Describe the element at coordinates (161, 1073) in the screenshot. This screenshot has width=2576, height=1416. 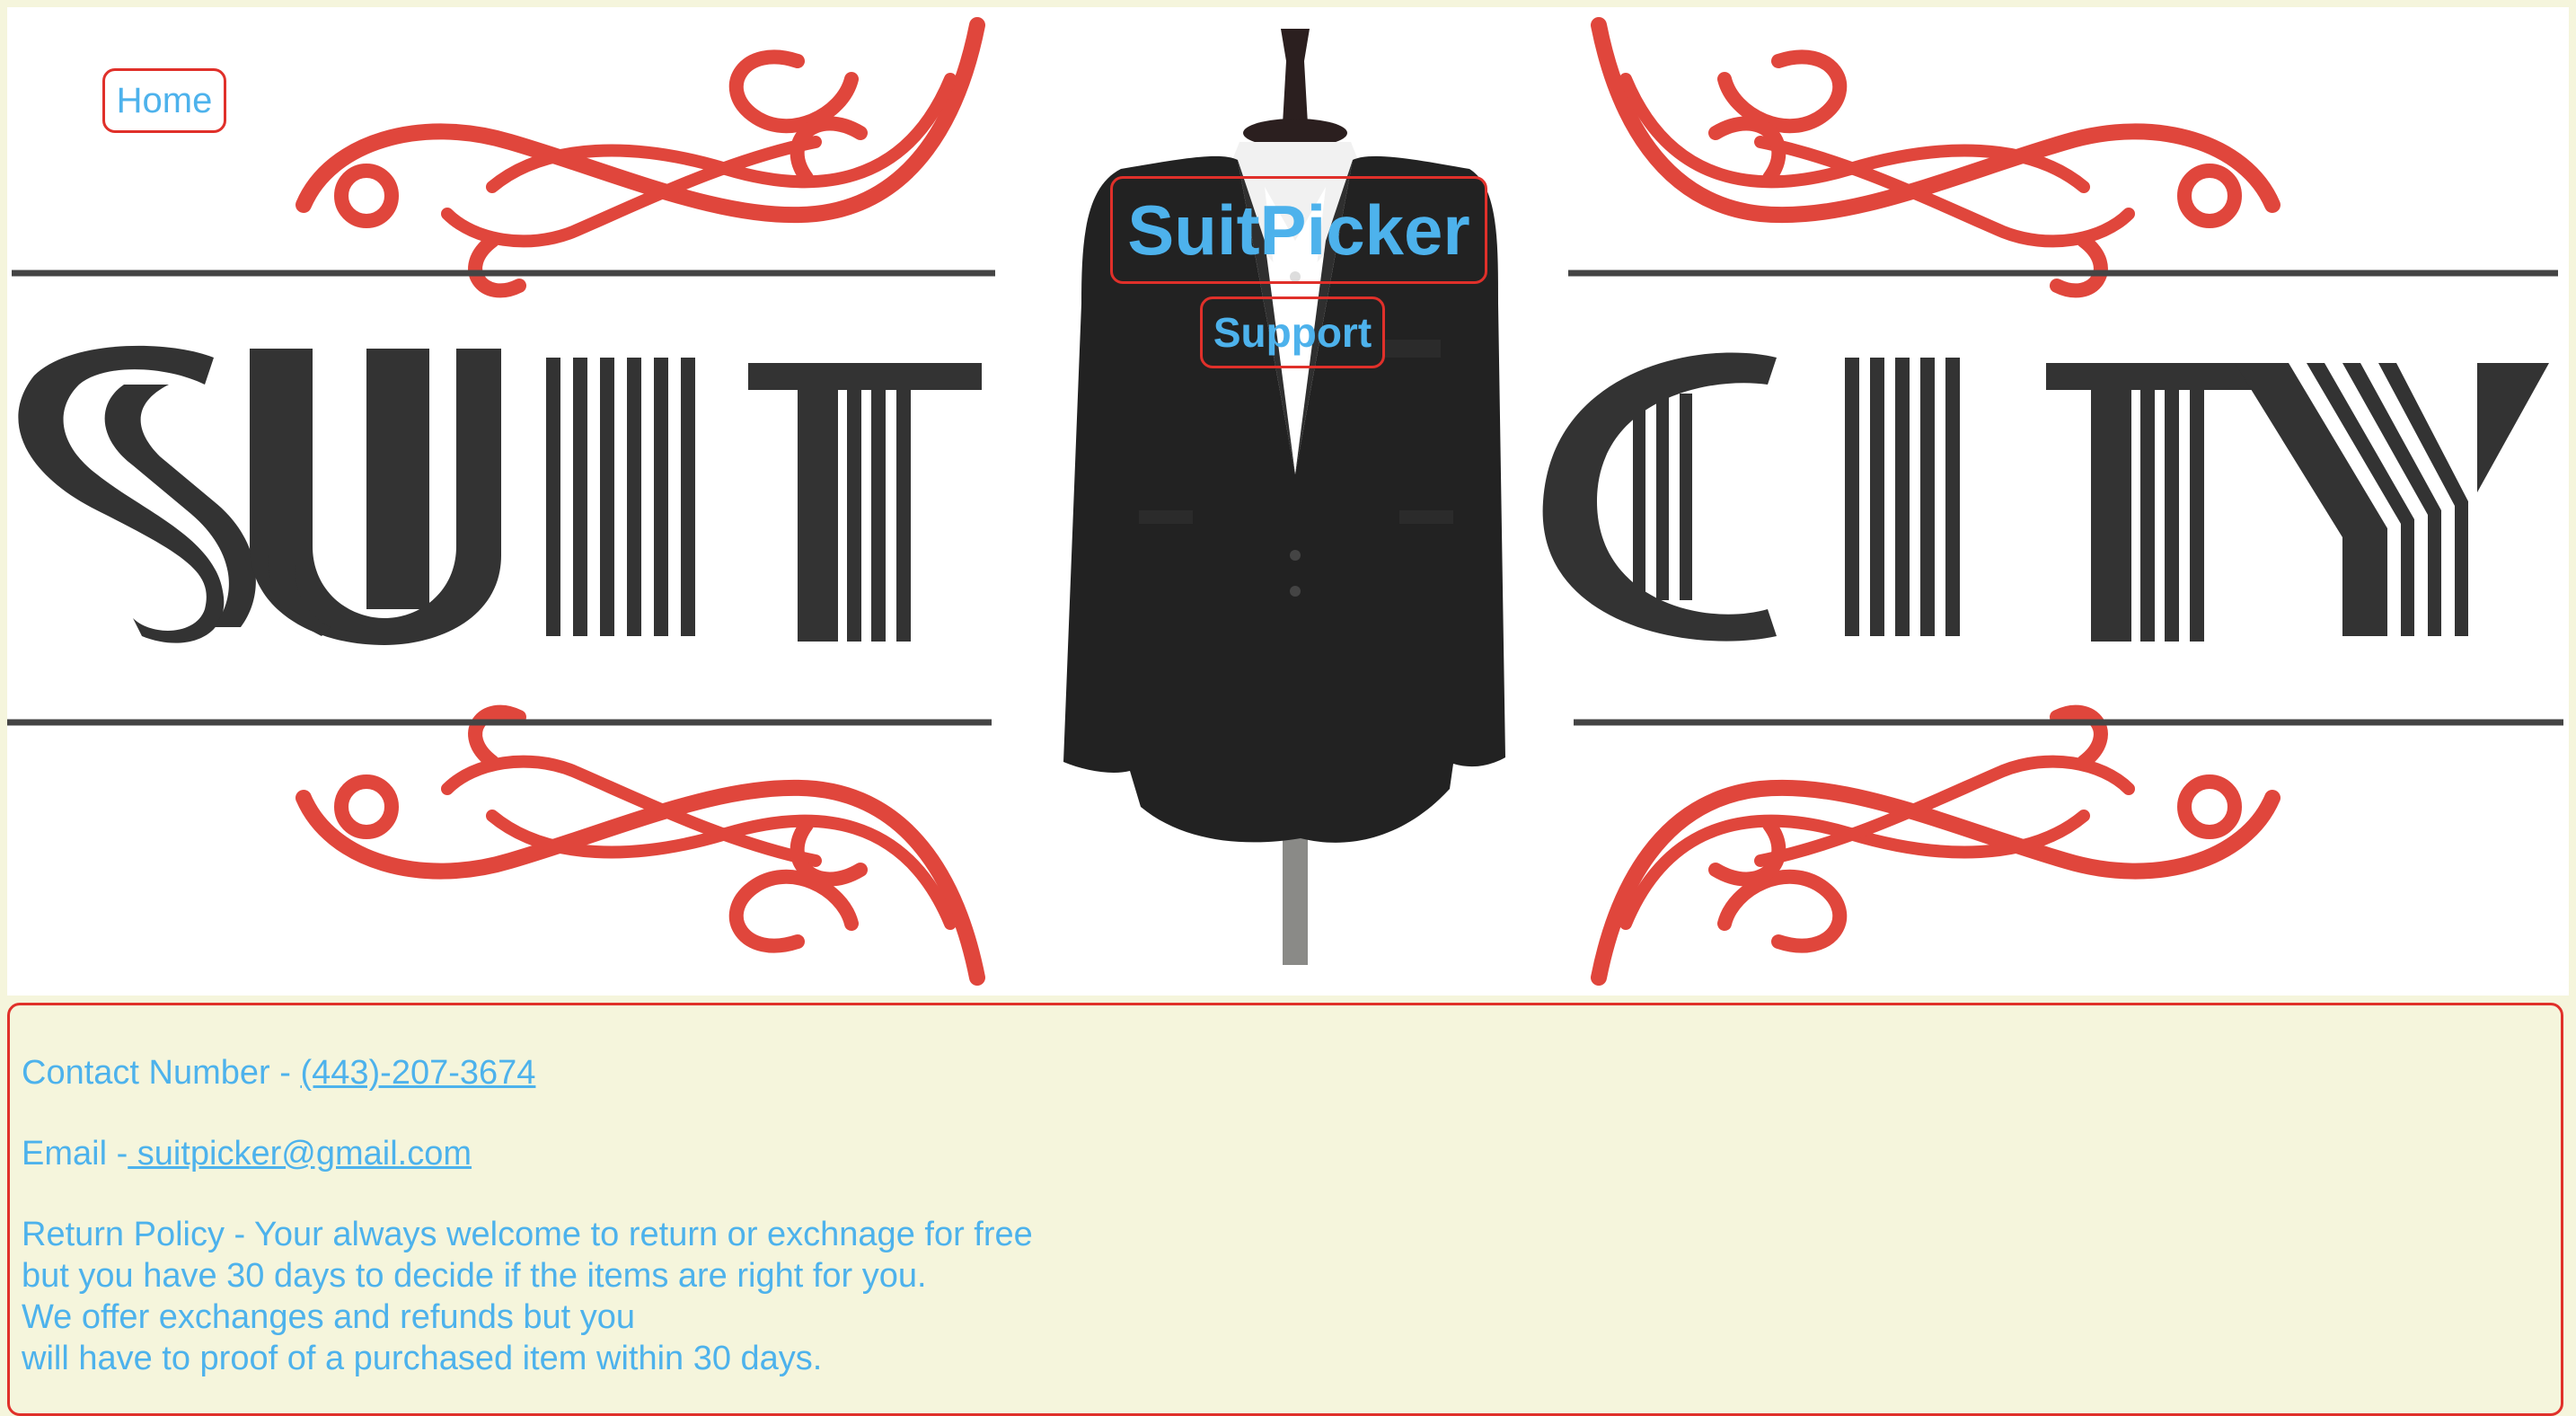
I see `contact-number-label: Contact Number -` at that location.